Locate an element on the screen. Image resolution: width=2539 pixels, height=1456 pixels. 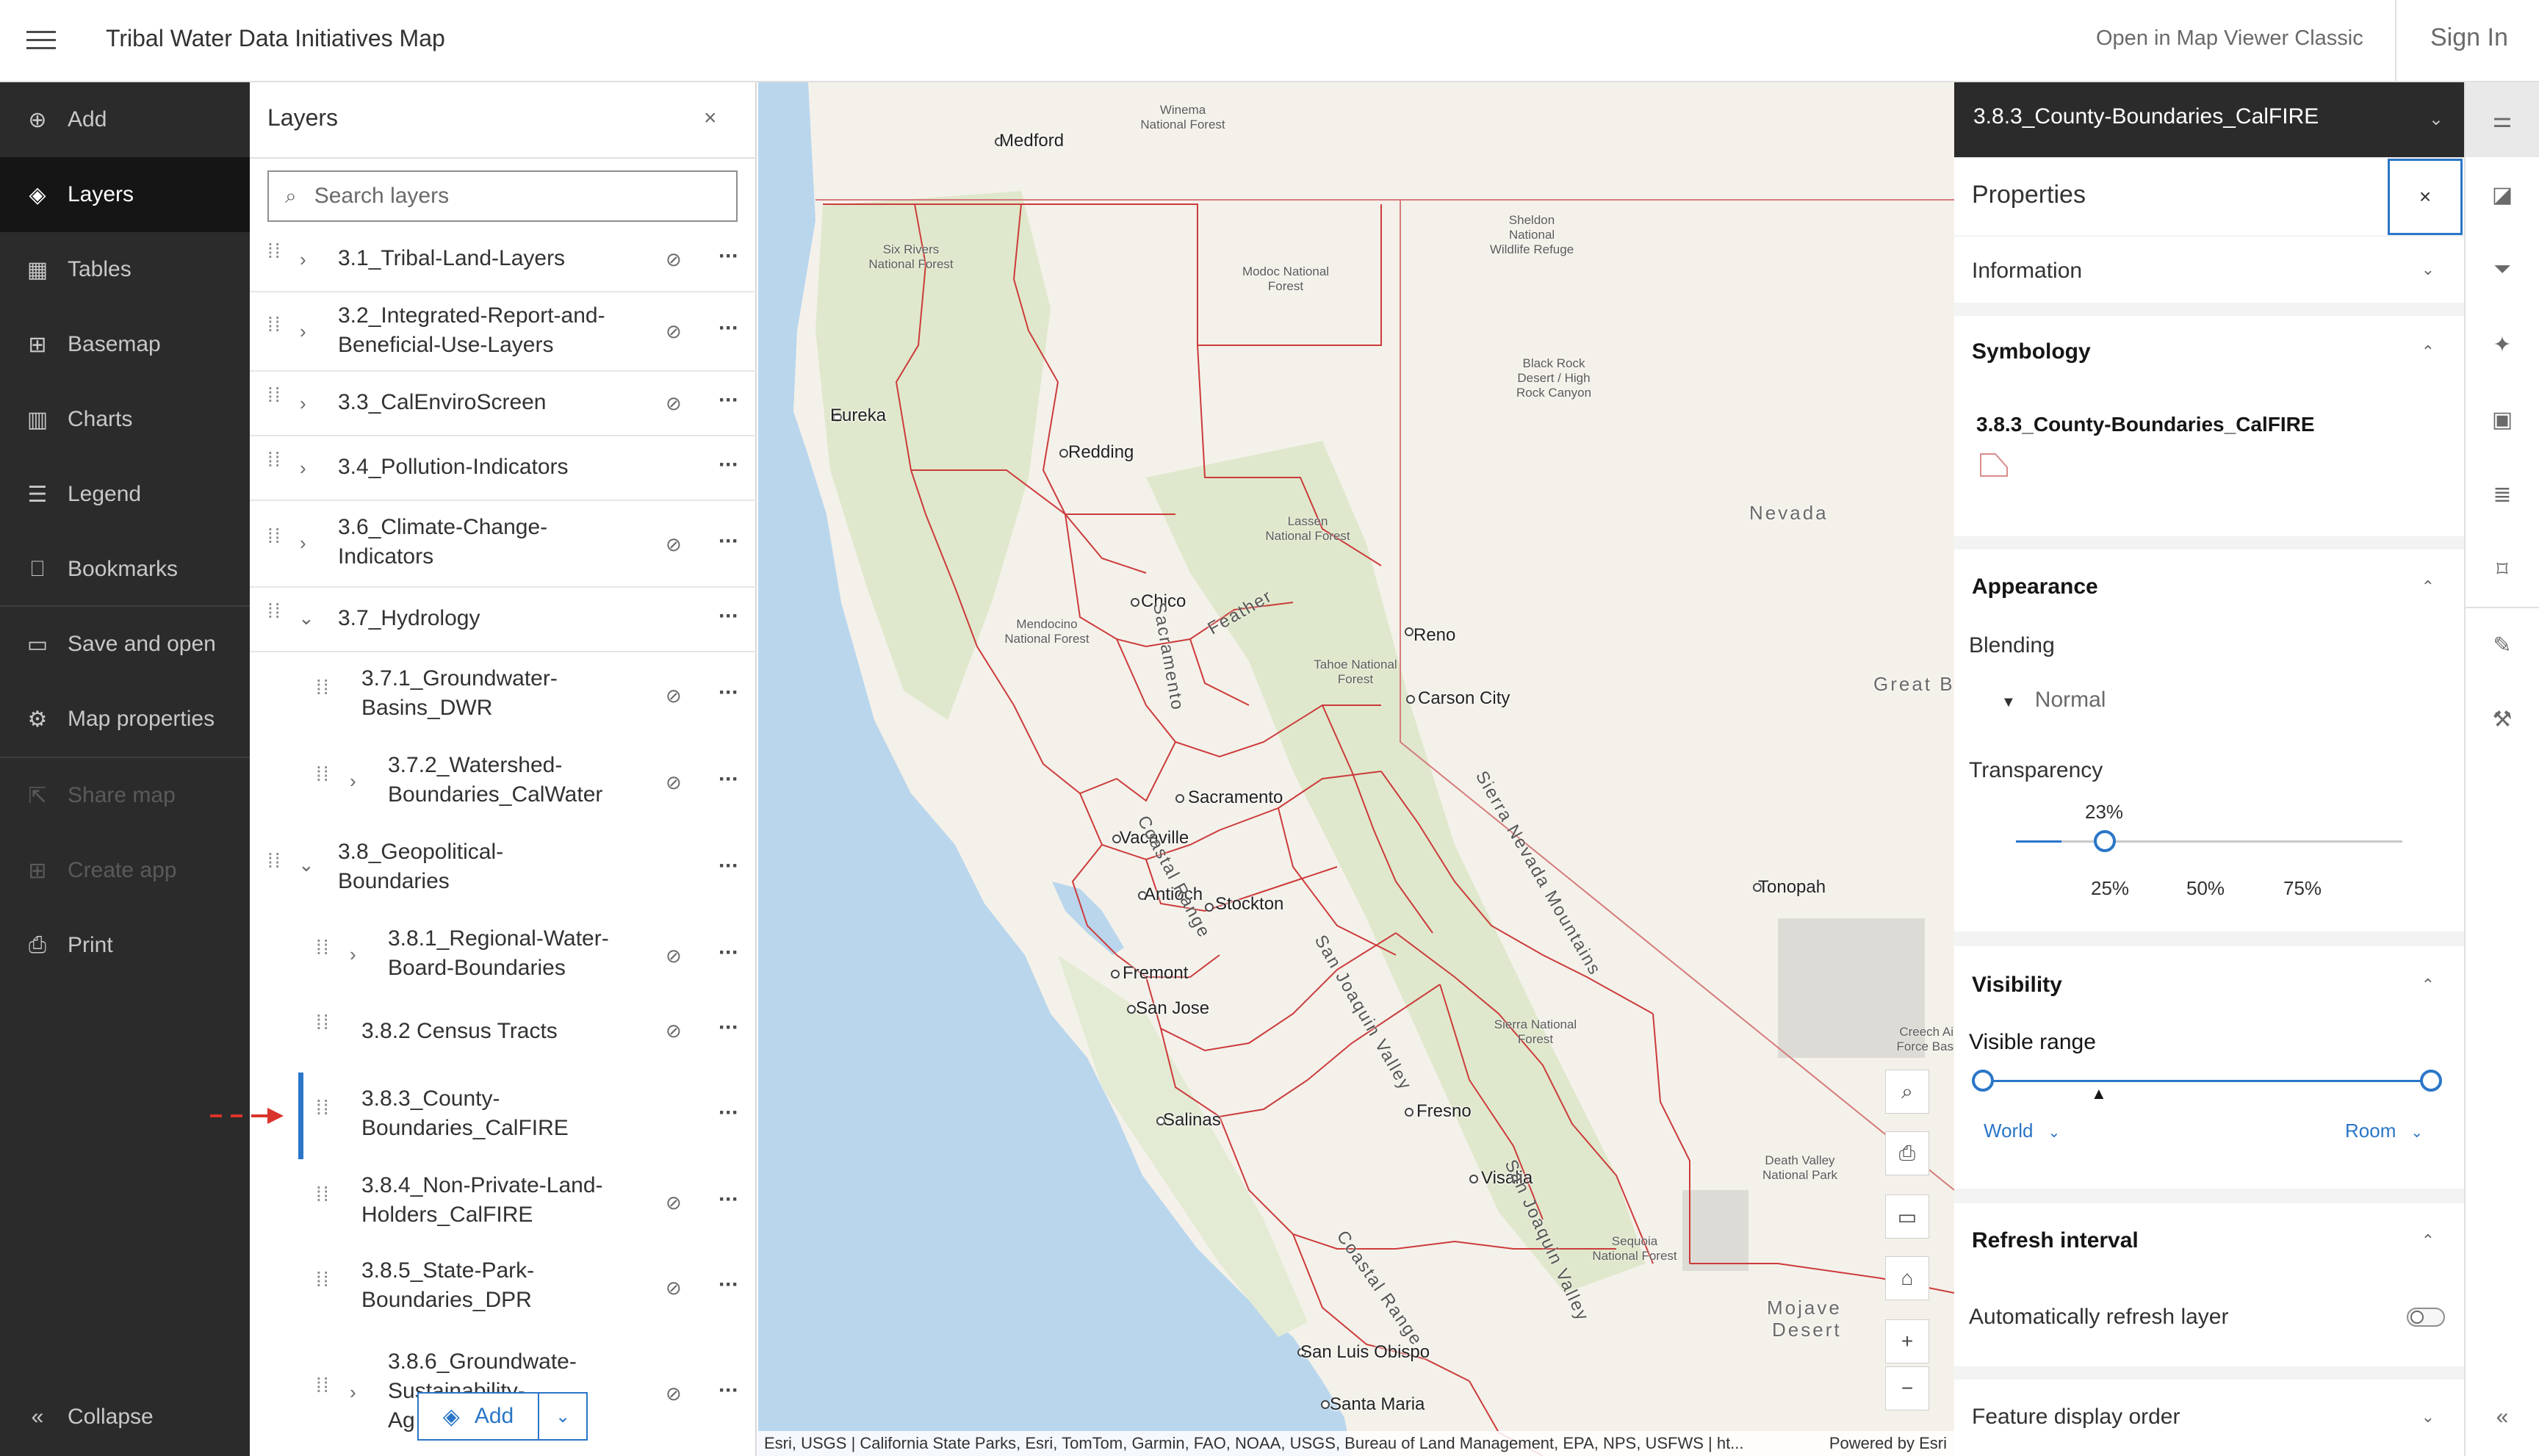
nav-basemap: ⊞ Basemap is located at coordinates (125, 344).